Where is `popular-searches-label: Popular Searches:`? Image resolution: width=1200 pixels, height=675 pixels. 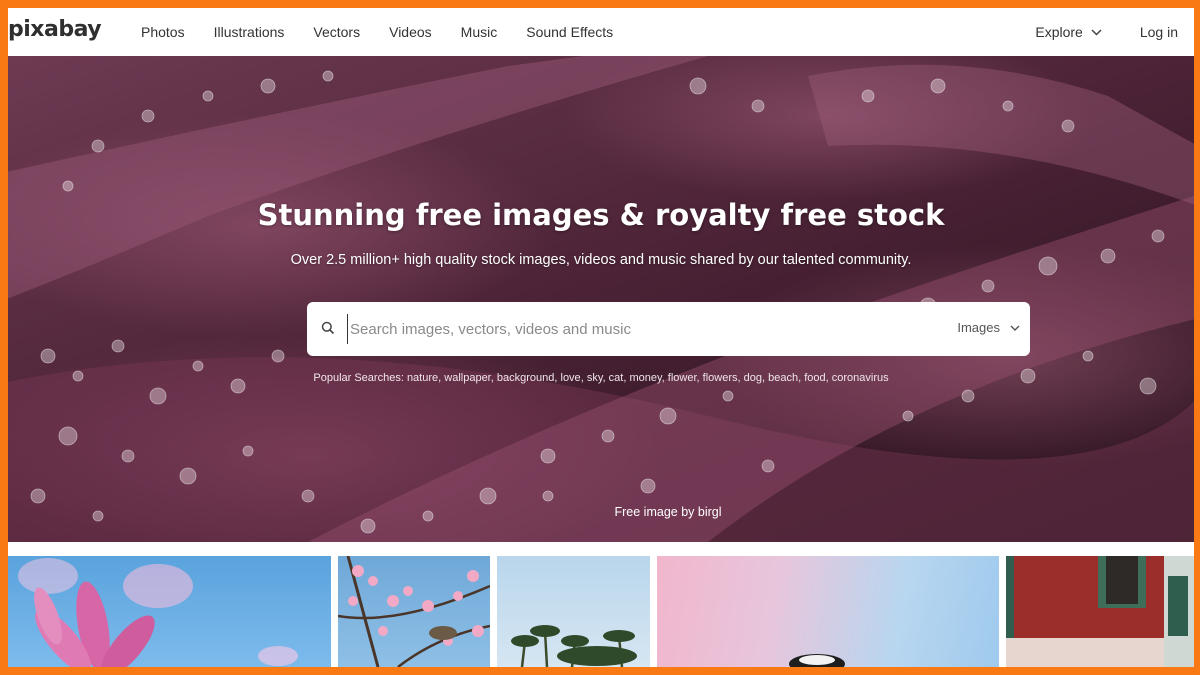
popular-searches-label: Popular Searches: is located at coordinates (358, 378).